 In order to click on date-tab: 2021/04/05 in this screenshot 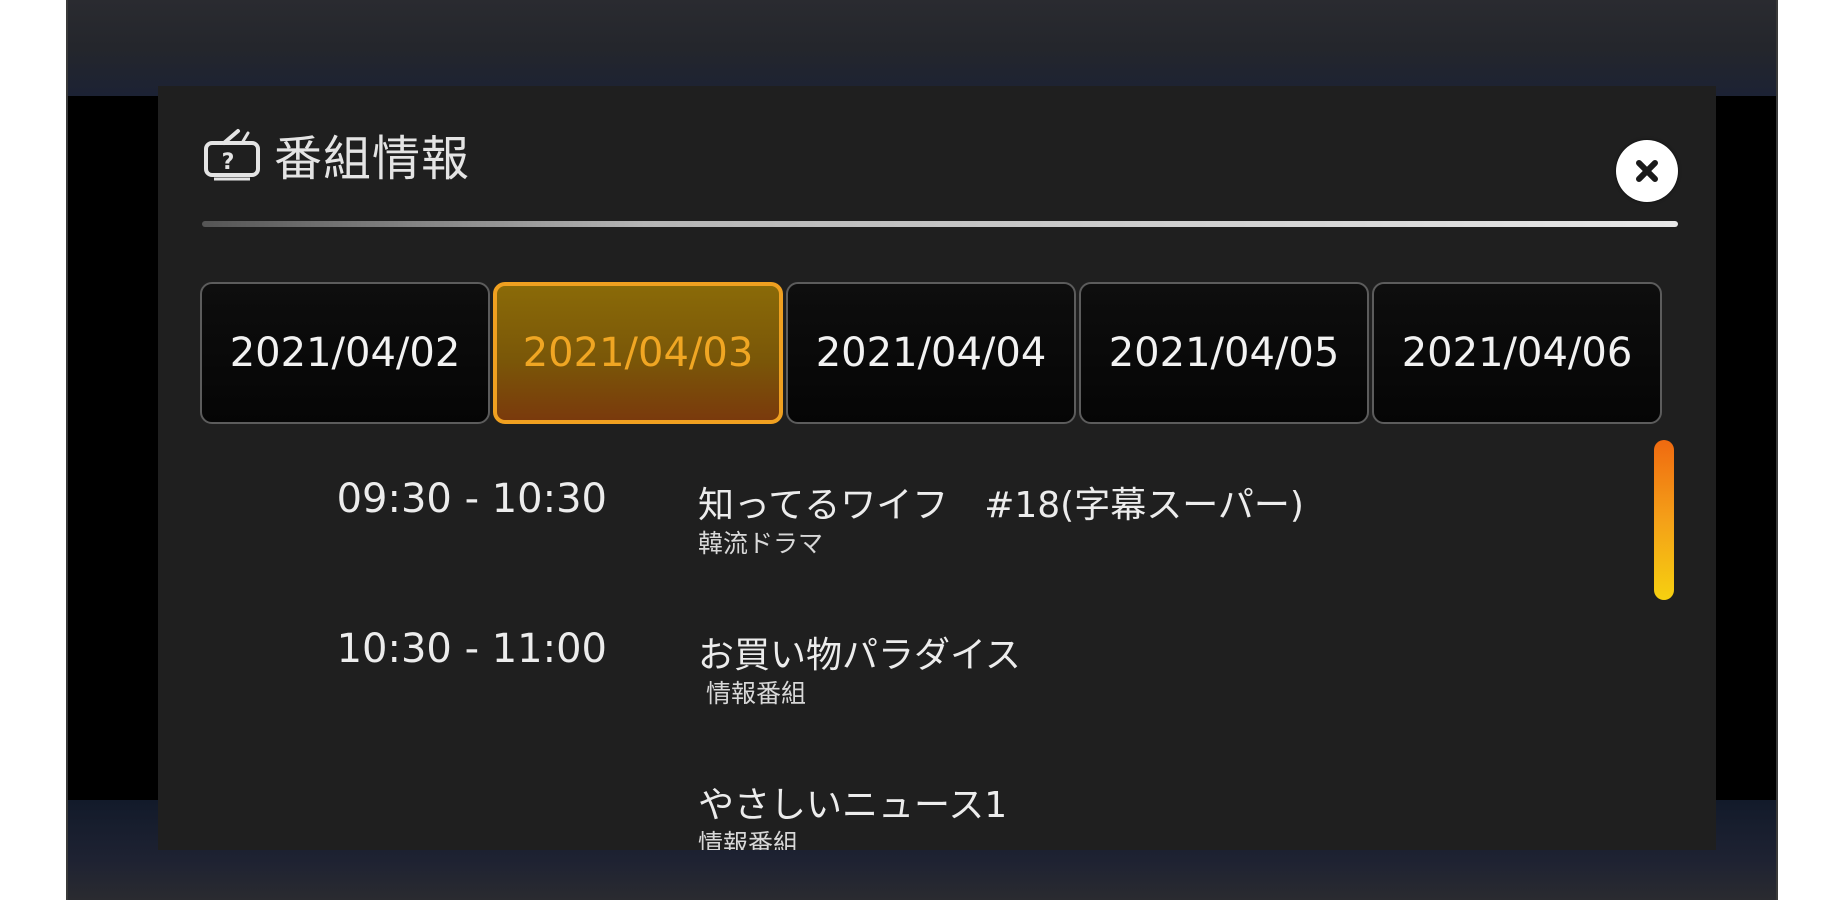, I will do `click(1224, 353)`.